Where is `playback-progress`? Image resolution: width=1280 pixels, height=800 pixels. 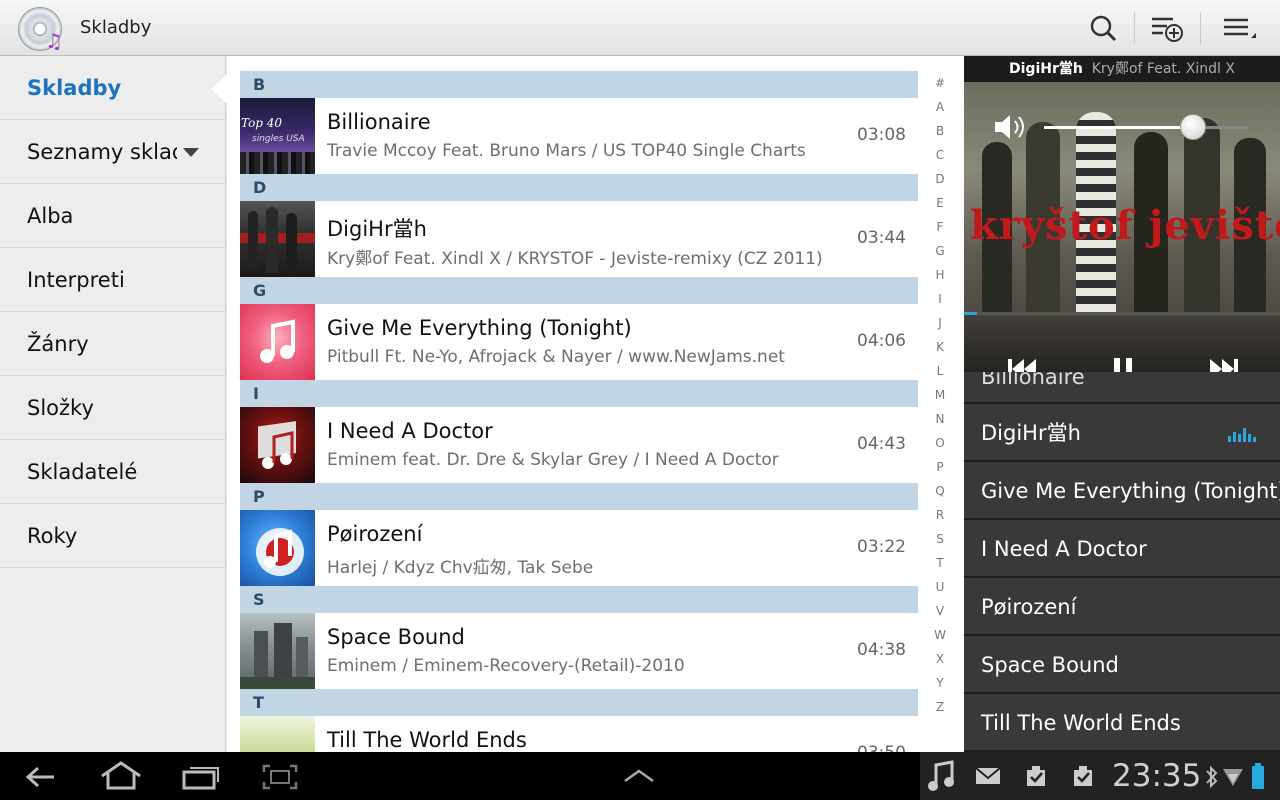
playback-progress is located at coordinates (1122, 313).